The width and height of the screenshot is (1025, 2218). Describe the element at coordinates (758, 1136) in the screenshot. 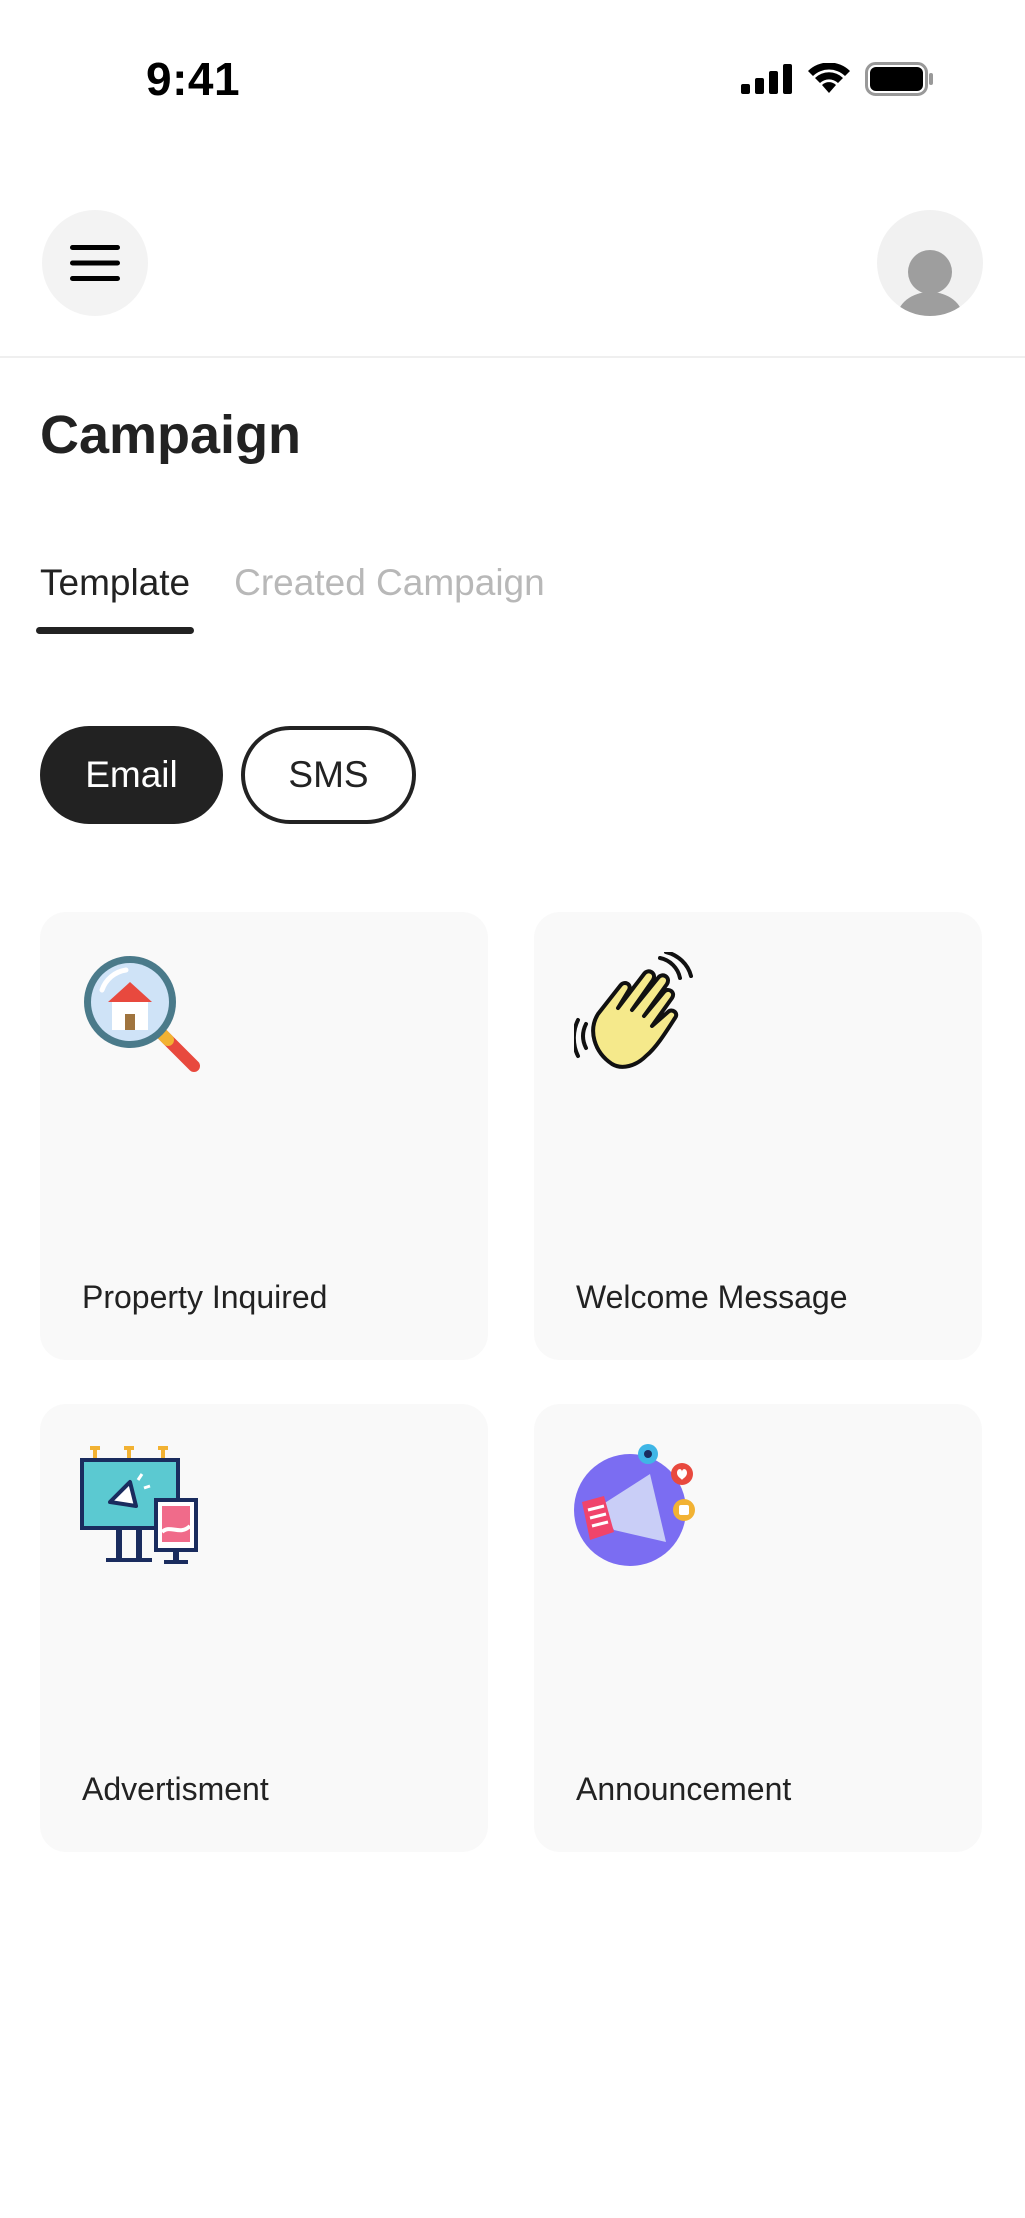

I see `template-card-welcome-message: Welcome Message` at that location.